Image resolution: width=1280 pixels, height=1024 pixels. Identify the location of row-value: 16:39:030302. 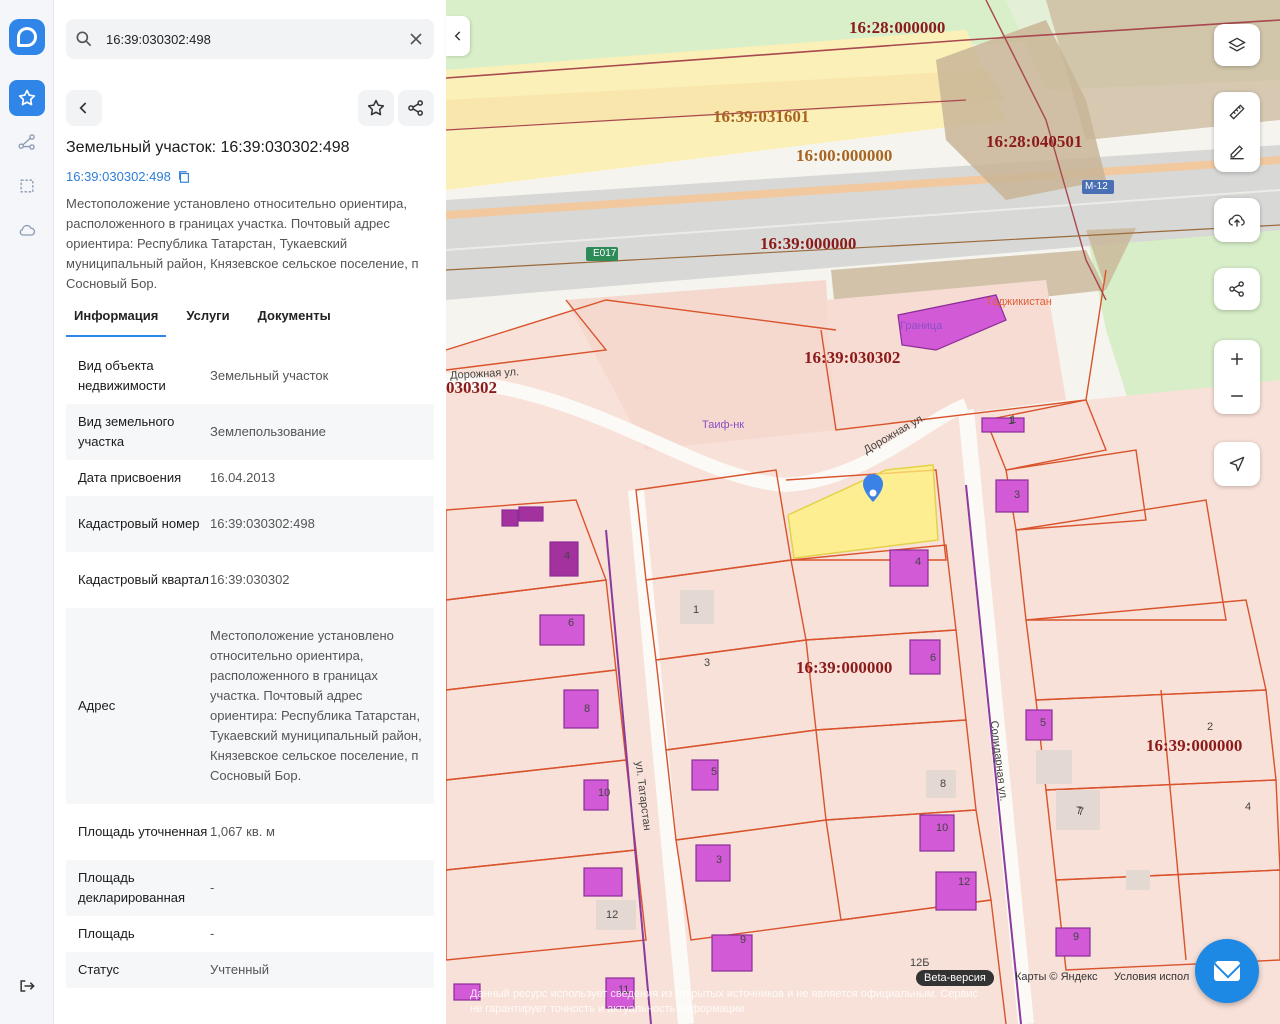
(250, 579).